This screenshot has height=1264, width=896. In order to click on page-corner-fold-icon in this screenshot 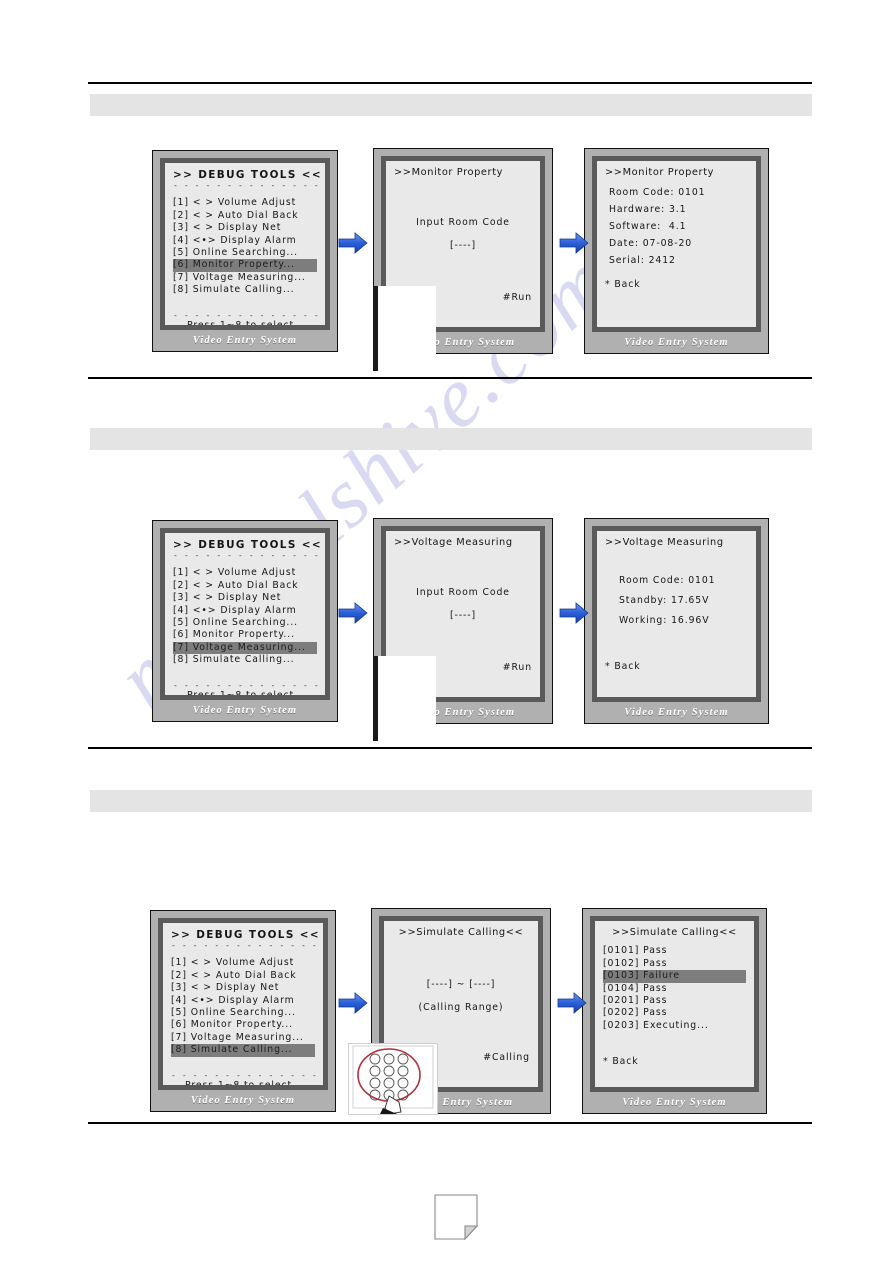, I will do `click(456, 1217)`.